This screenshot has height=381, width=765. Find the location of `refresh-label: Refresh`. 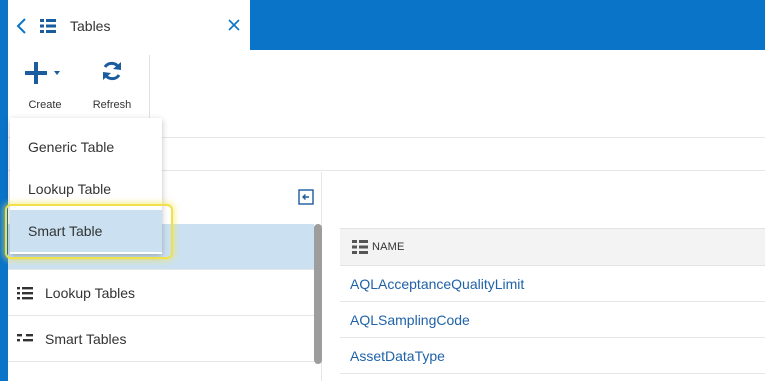

refresh-label: Refresh is located at coordinates (112, 105).